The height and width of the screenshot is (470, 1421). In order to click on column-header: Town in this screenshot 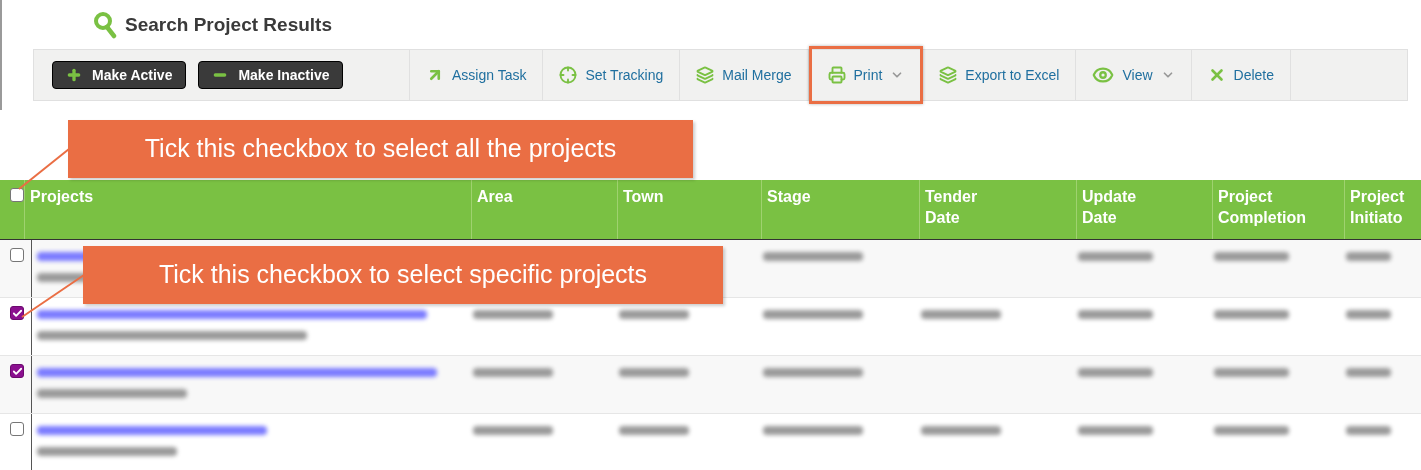, I will do `click(643, 197)`.